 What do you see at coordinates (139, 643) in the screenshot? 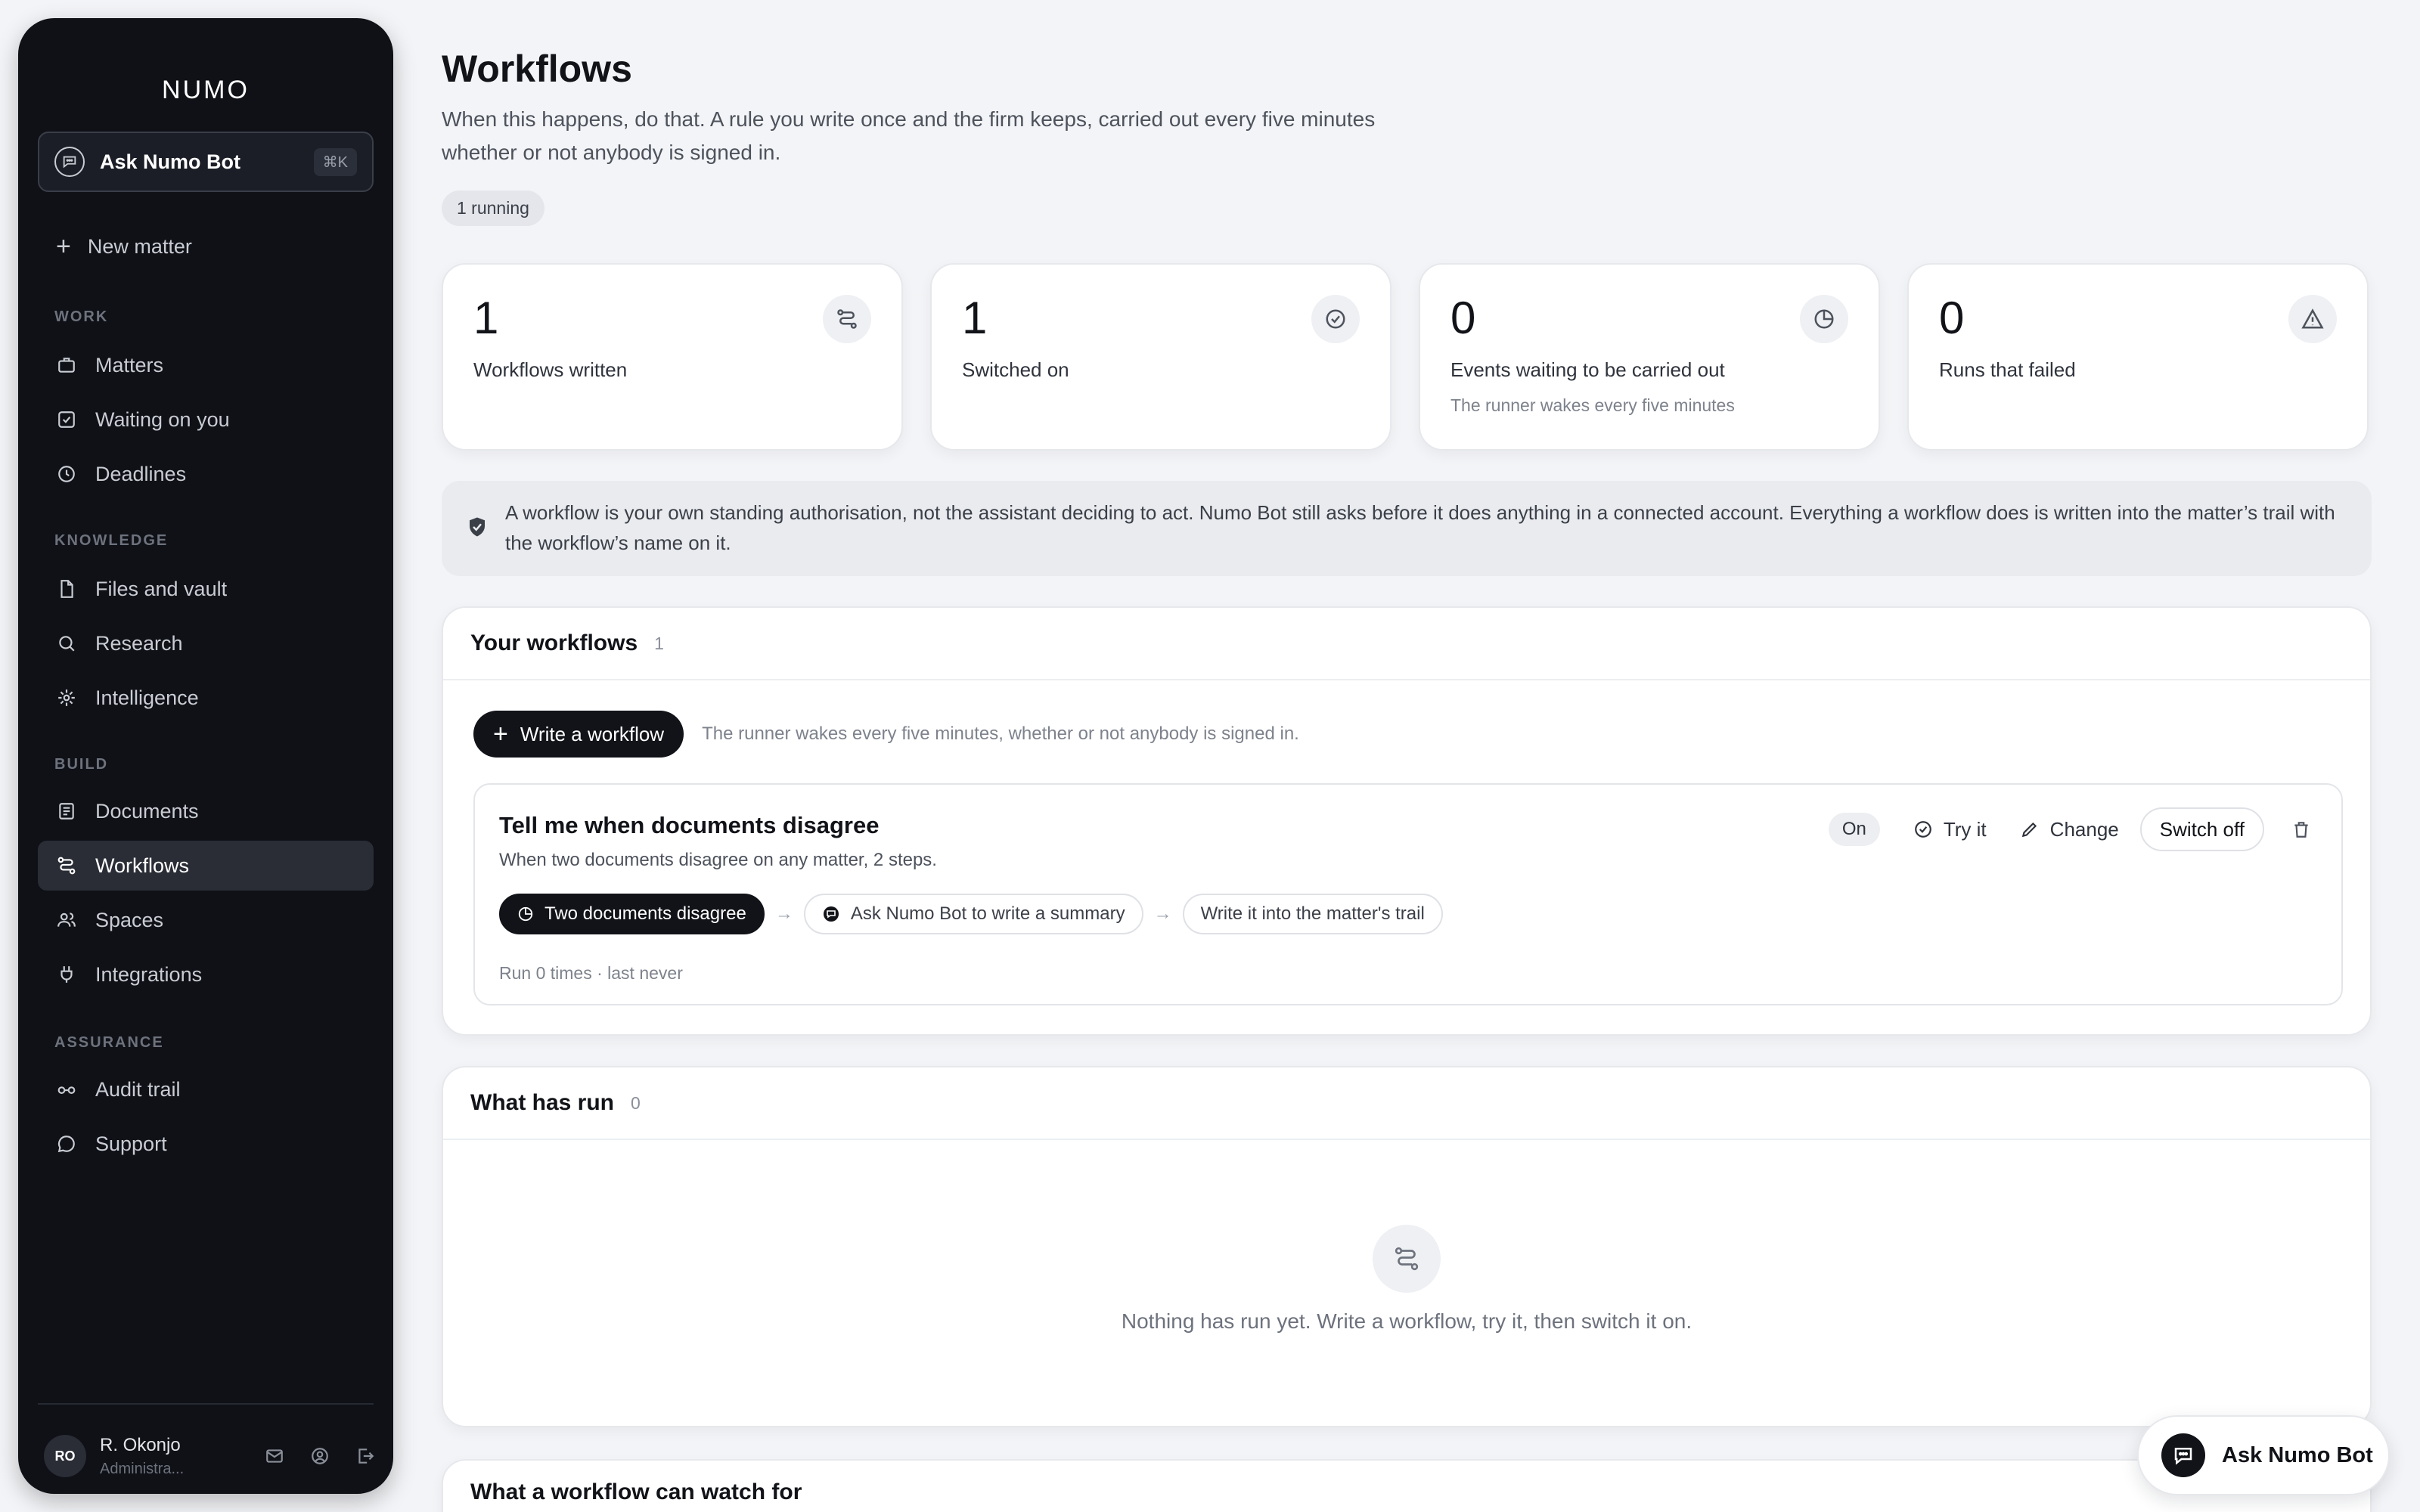
I see `sidebar-item-label: Research` at bounding box center [139, 643].